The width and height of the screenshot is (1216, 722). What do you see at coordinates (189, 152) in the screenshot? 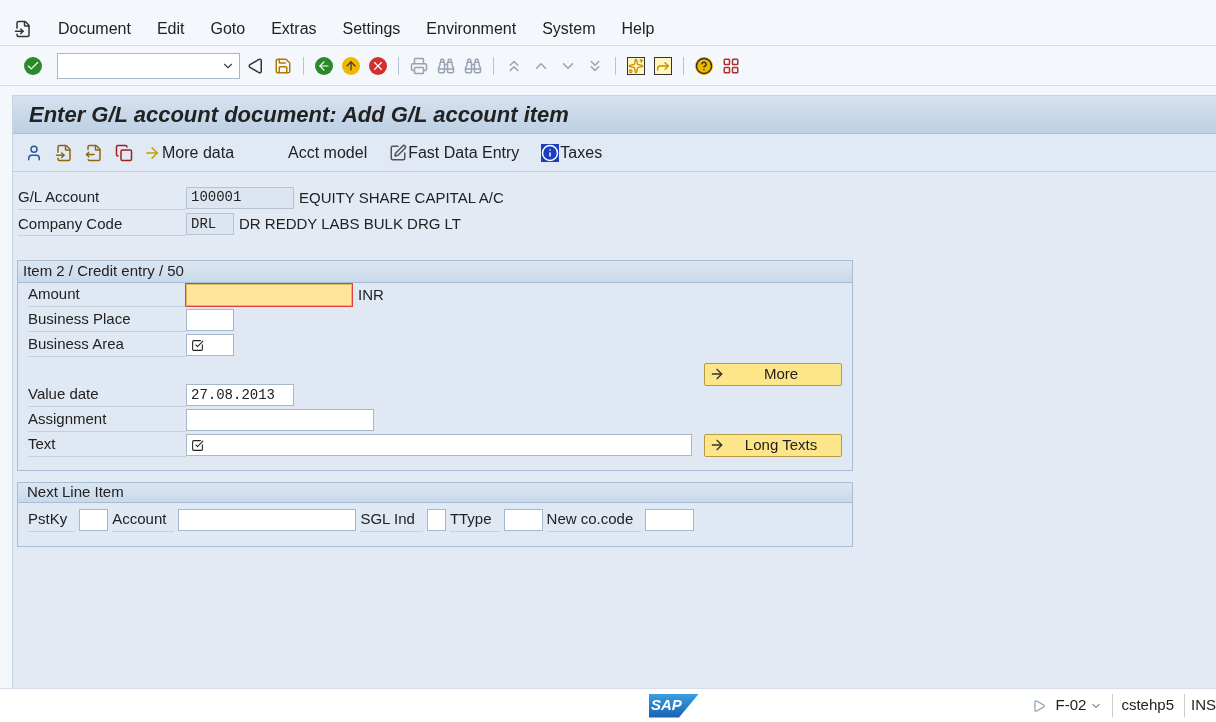
I see `toolbar-button: More data` at bounding box center [189, 152].